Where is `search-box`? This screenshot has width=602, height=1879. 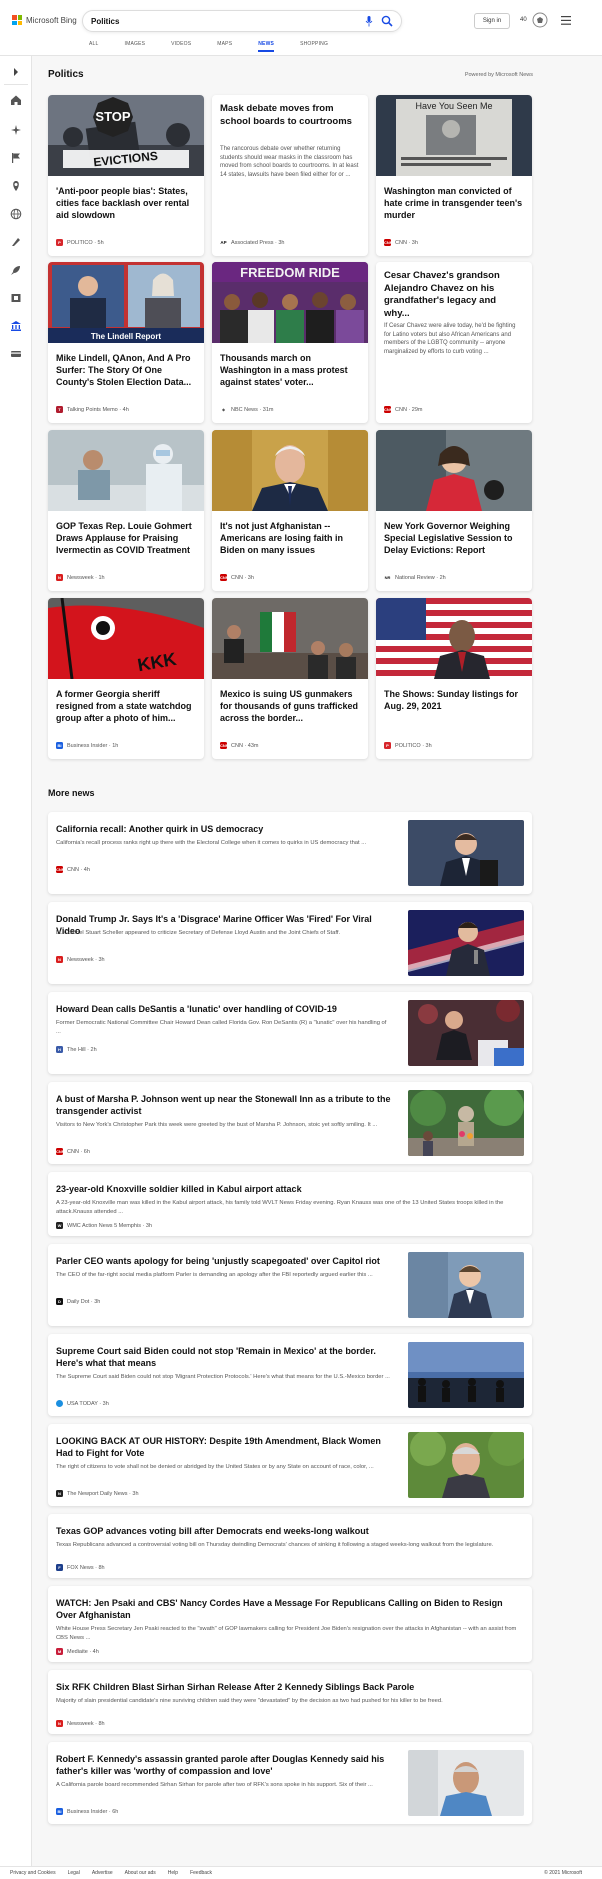 search-box is located at coordinates (242, 21).